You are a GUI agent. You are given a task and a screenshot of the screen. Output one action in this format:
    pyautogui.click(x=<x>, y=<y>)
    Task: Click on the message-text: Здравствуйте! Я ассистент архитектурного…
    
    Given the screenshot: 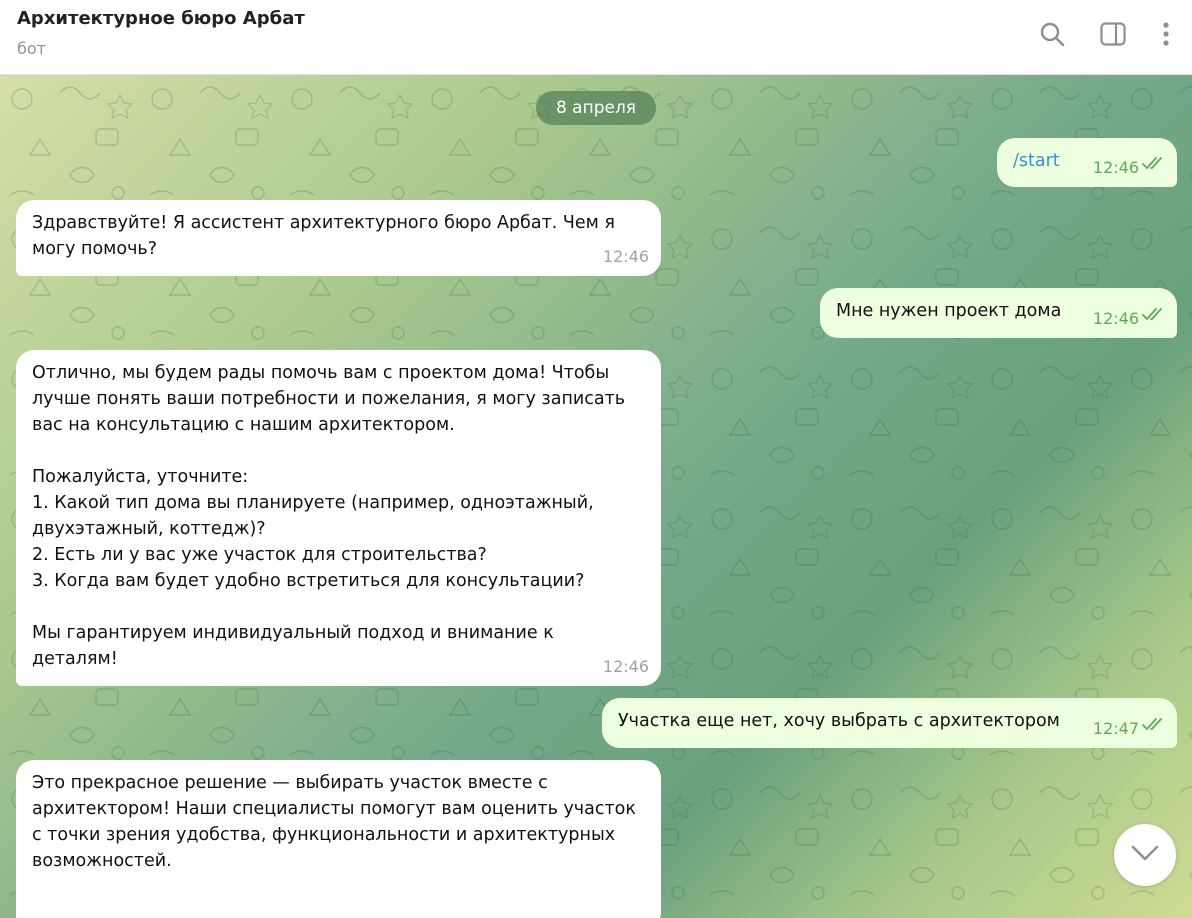 What is the action you would take?
    pyautogui.click(x=323, y=236)
    